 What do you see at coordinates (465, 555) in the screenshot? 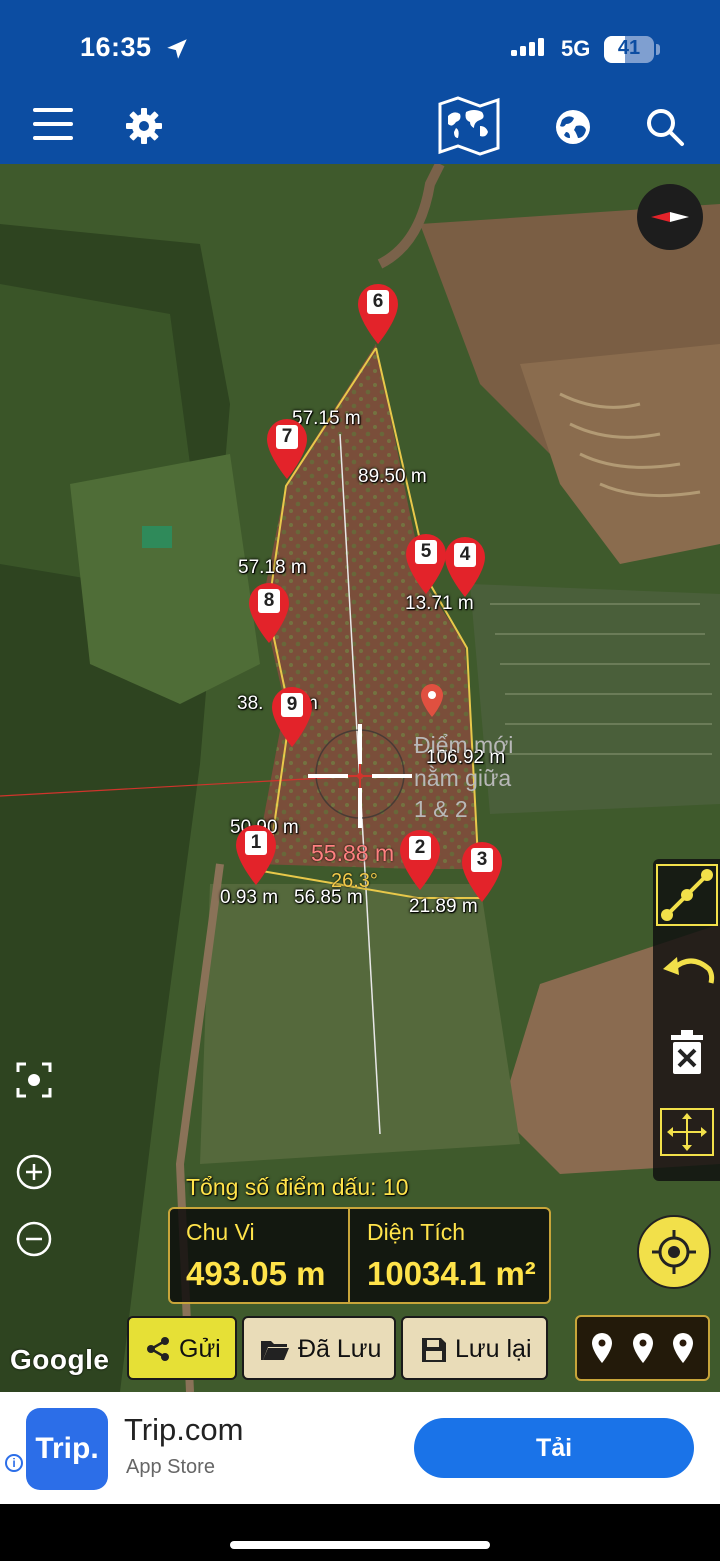
I see `marker-number: 4` at bounding box center [465, 555].